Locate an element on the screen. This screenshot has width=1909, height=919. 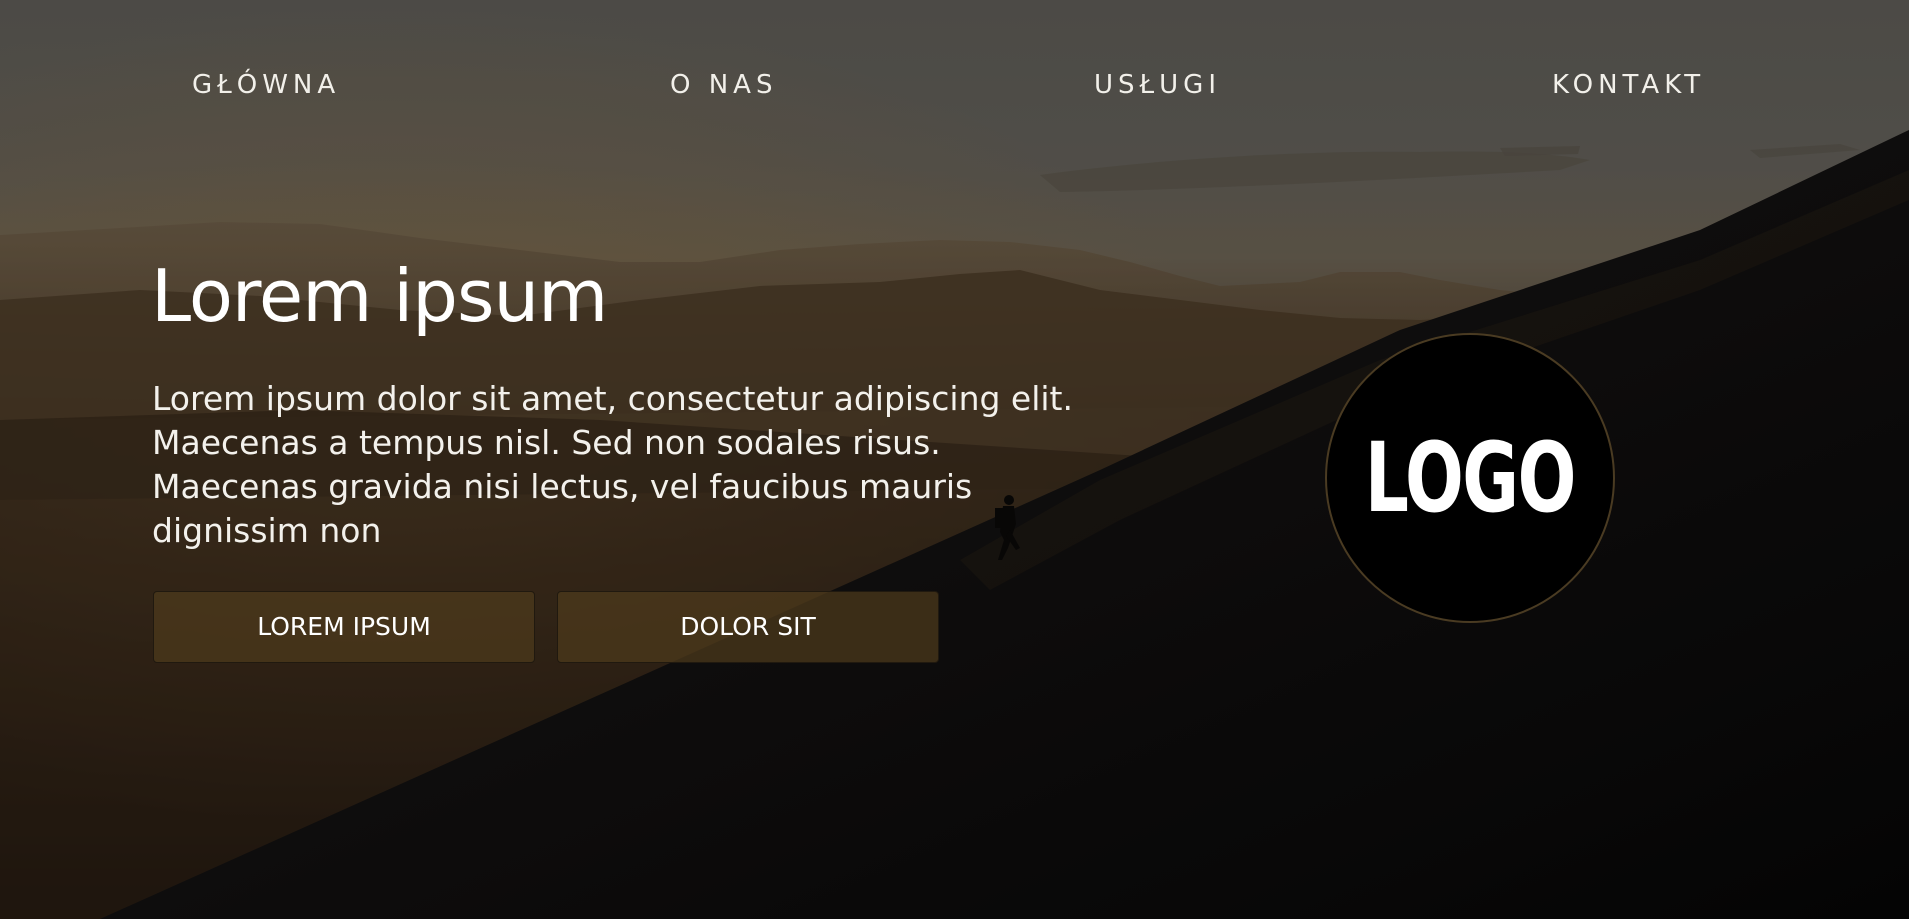
nav-item-kontakt: KONTAKT is located at coordinates (1628, 85).